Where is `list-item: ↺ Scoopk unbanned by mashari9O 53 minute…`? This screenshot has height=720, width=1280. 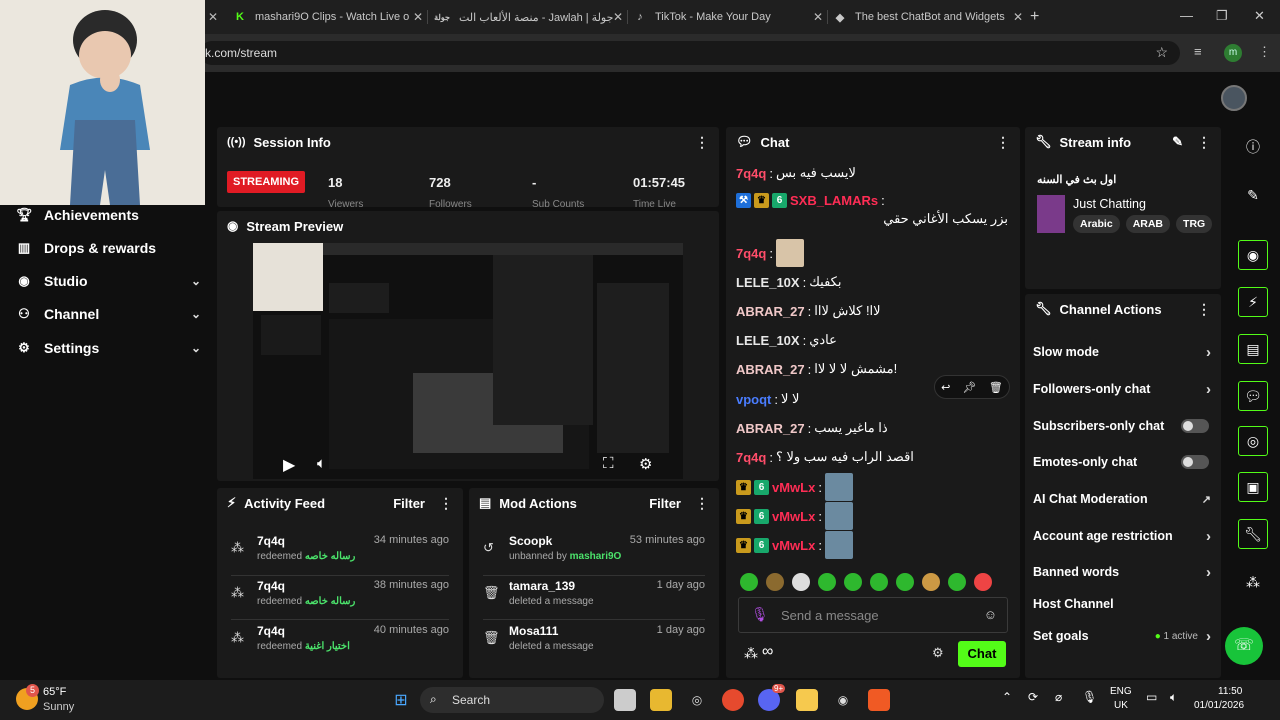 list-item: ↺ Scoopk unbanned by mashari9O 53 minute… is located at coordinates (596, 554).